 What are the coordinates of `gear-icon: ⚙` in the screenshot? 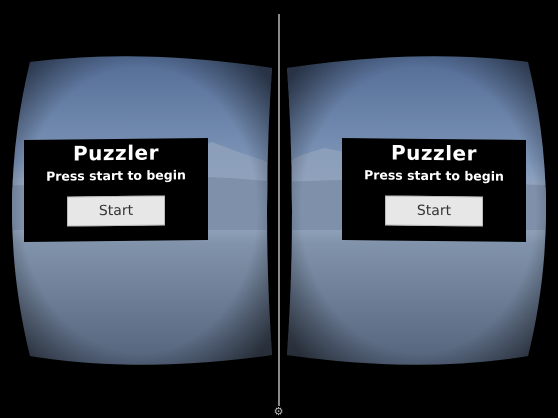 It's located at (278, 411).